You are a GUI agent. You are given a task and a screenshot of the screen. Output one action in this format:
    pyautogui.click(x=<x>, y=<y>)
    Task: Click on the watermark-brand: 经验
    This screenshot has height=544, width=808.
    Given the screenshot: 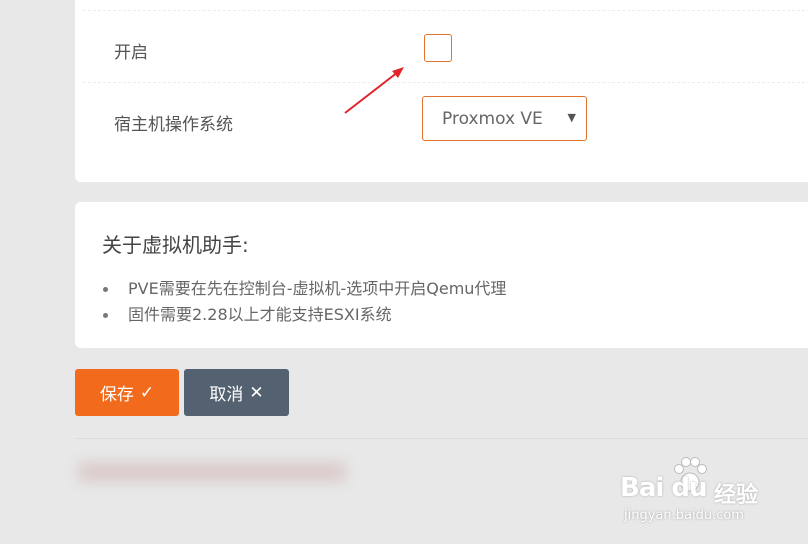 What is the action you would take?
    pyautogui.click(x=736, y=495)
    